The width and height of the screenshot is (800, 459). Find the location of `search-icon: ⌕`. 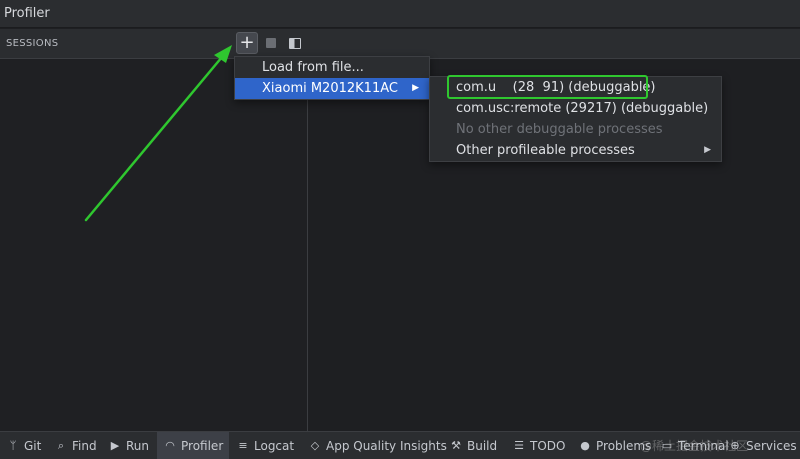

search-icon: ⌕ is located at coordinates (61, 445).